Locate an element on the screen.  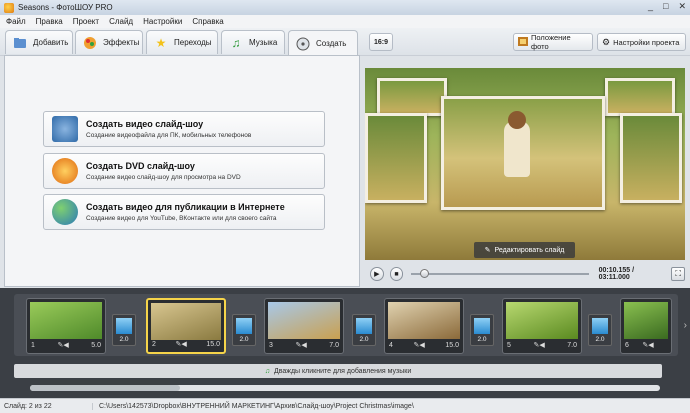
play-icon: ▶ is located at coordinates (377, 274).